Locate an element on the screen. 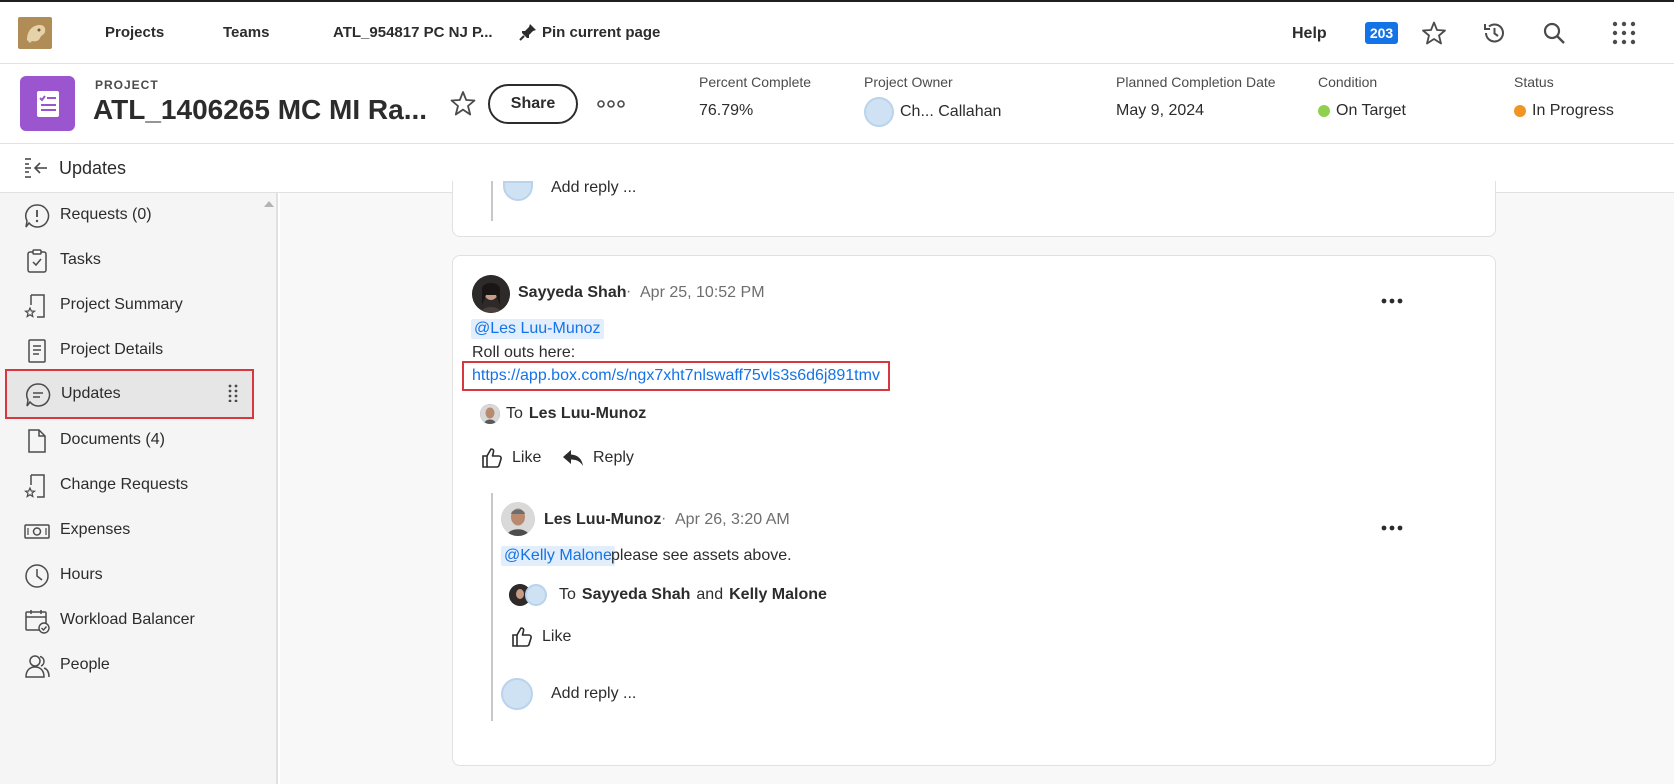  sidebar-item-label: Tasks is located at coordinates (80, 259).